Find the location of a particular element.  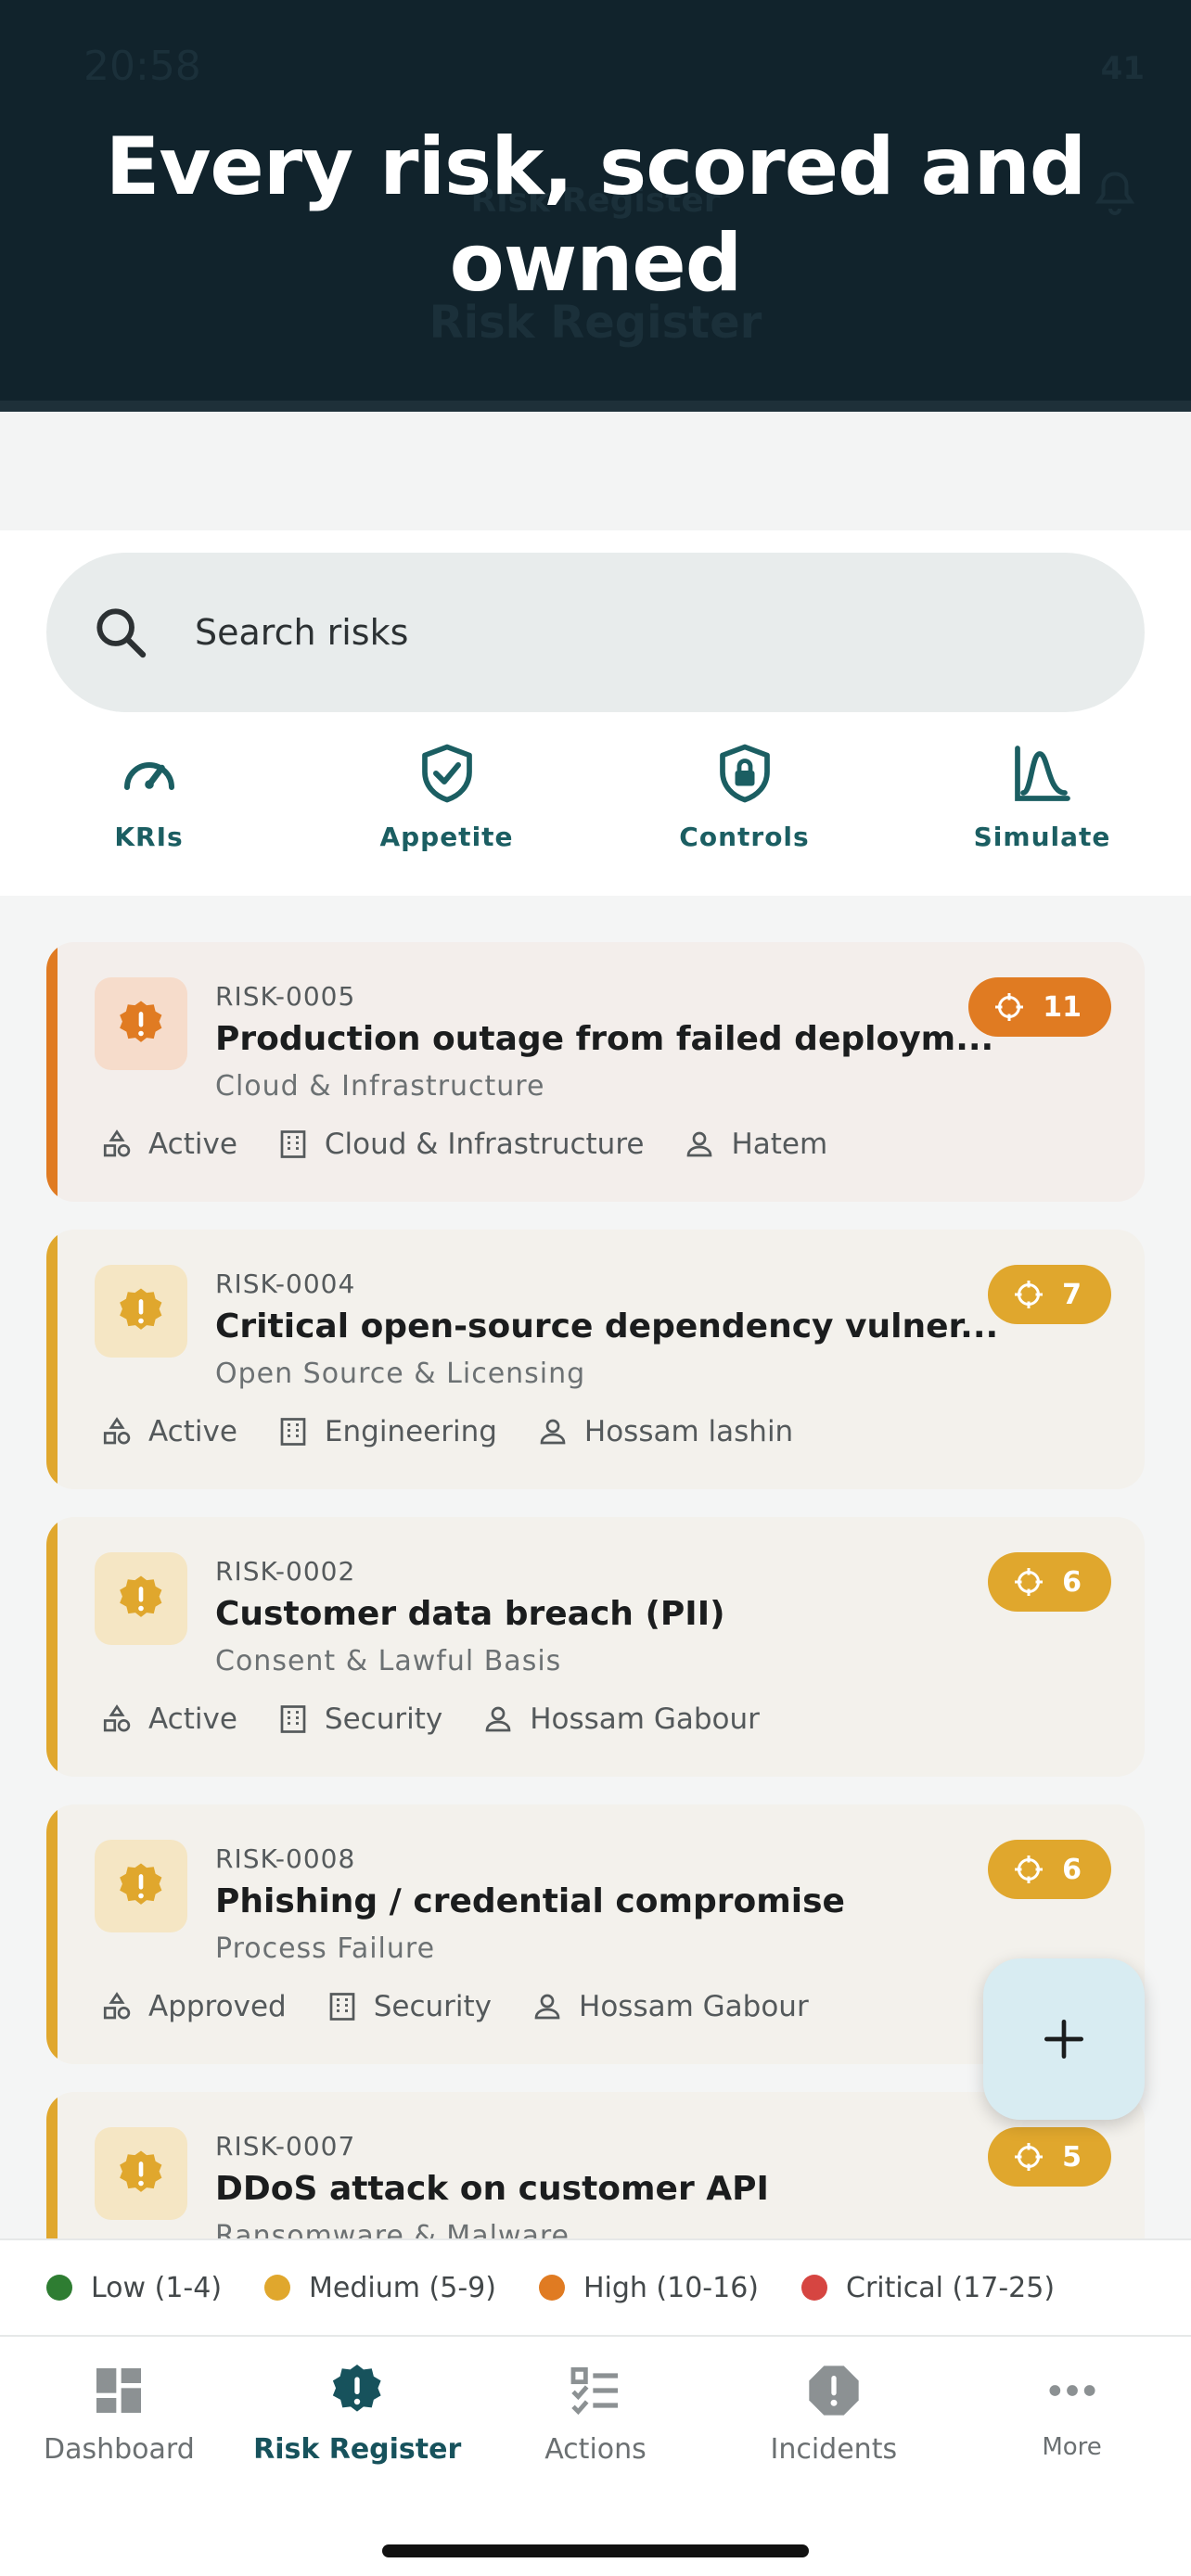

tab-actions: Actions is located at coordinates (596, 2419).